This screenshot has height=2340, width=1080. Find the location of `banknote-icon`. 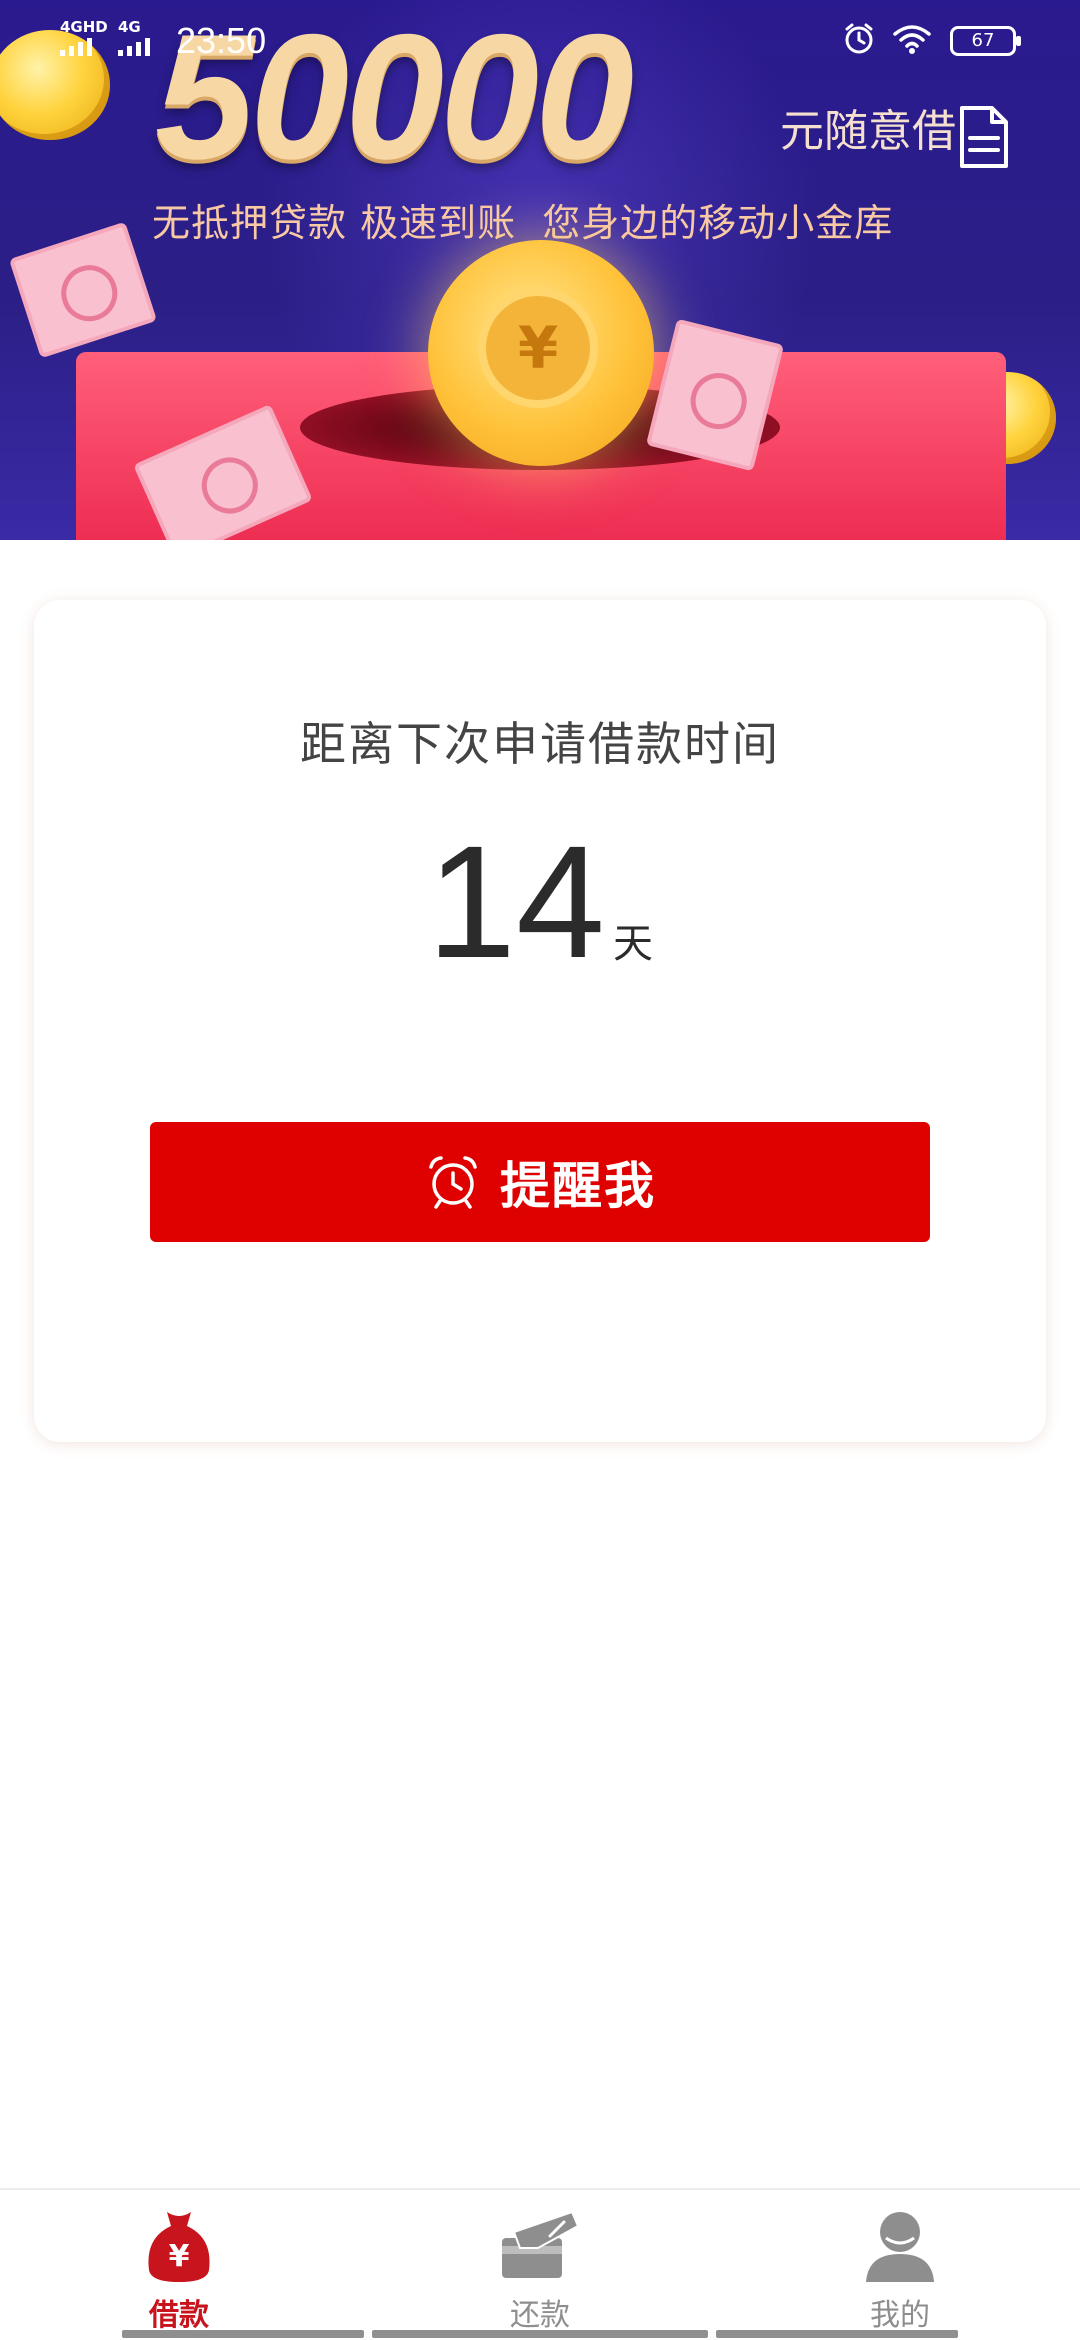

banknote-icon is located at coordinates (83, 290).